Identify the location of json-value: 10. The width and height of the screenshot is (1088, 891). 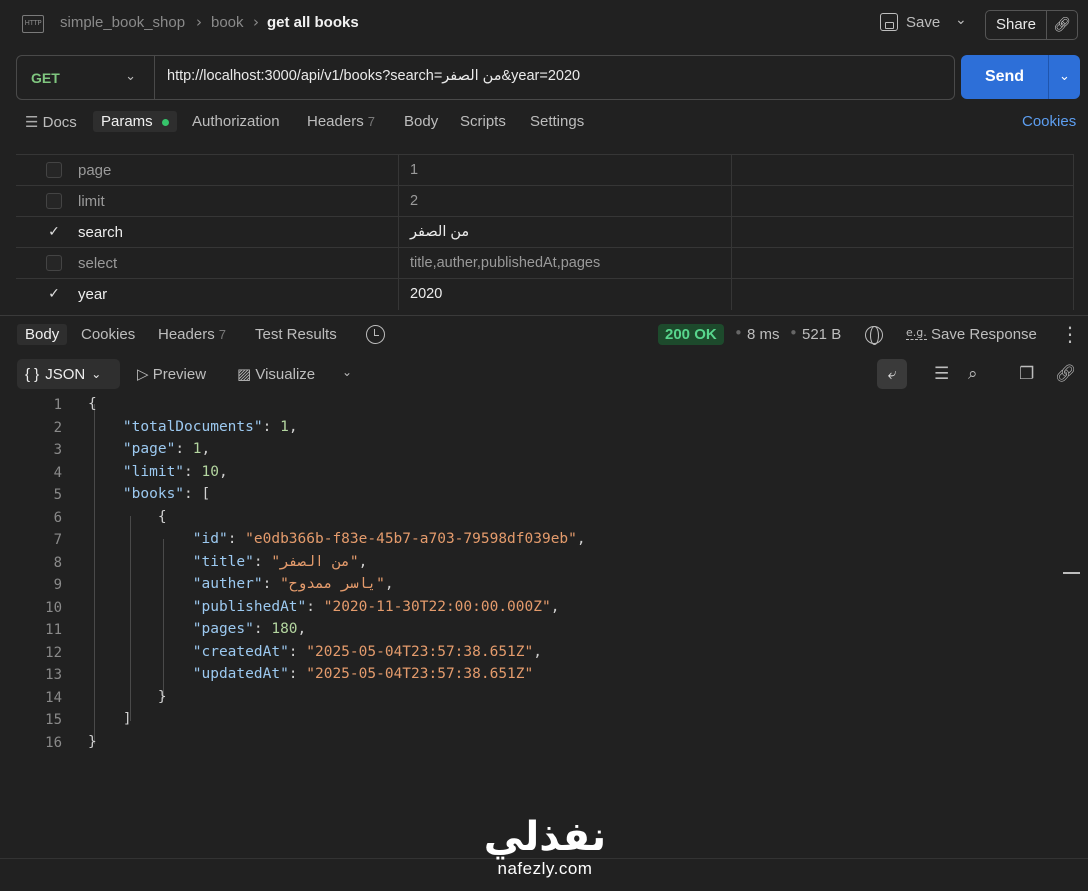
(210, 472).